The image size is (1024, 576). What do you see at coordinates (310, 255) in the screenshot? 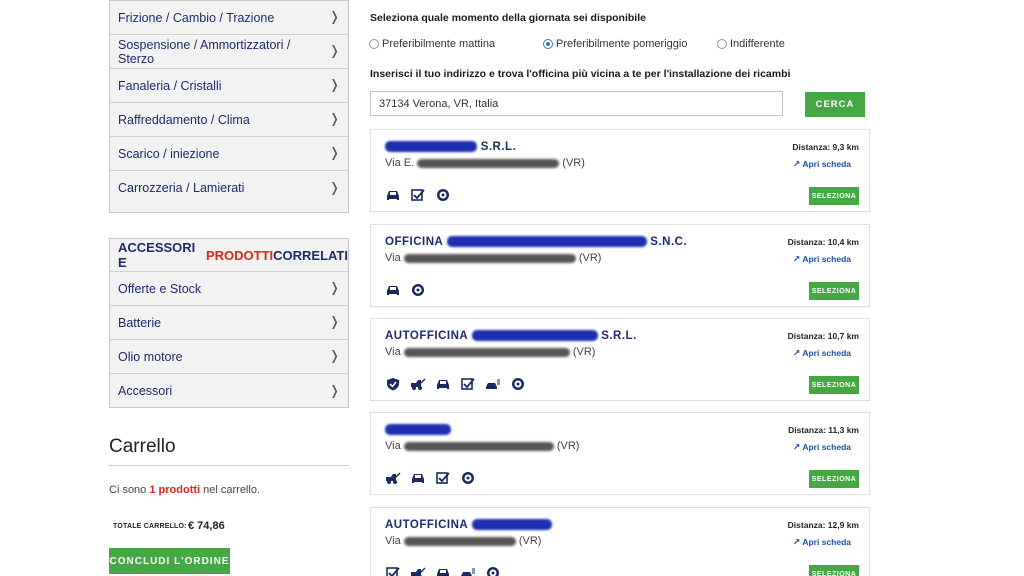
I see `accessories-title-part3: CORRELATI` at bounding box center [310, 255].